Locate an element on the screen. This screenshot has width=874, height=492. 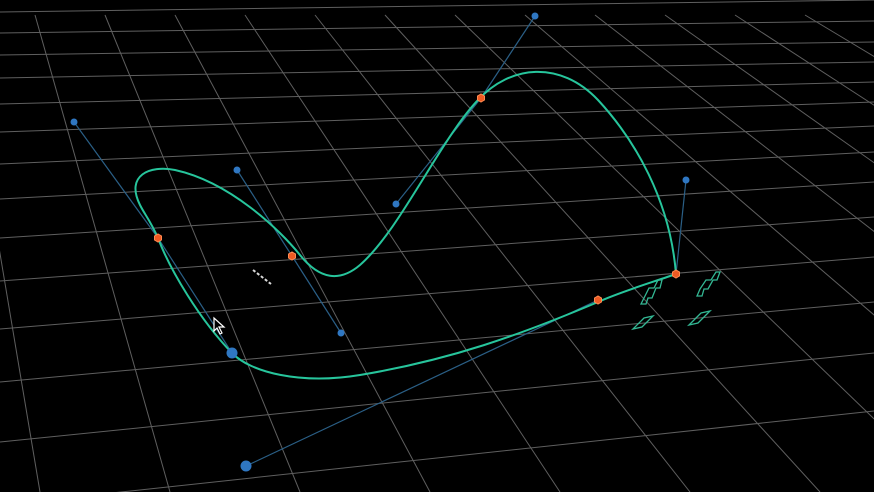
gizmo-left-arrow is located at coordinates (651, 292).